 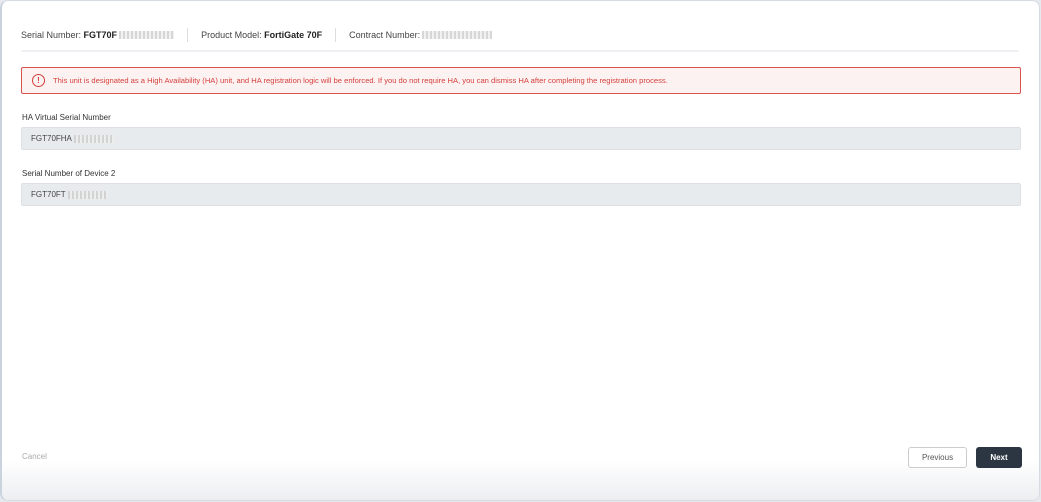 What do you see at coordinates (385, 35) in the screenshot?
I see `contract-label: Contract Number:` at bounding box center [385, 35].